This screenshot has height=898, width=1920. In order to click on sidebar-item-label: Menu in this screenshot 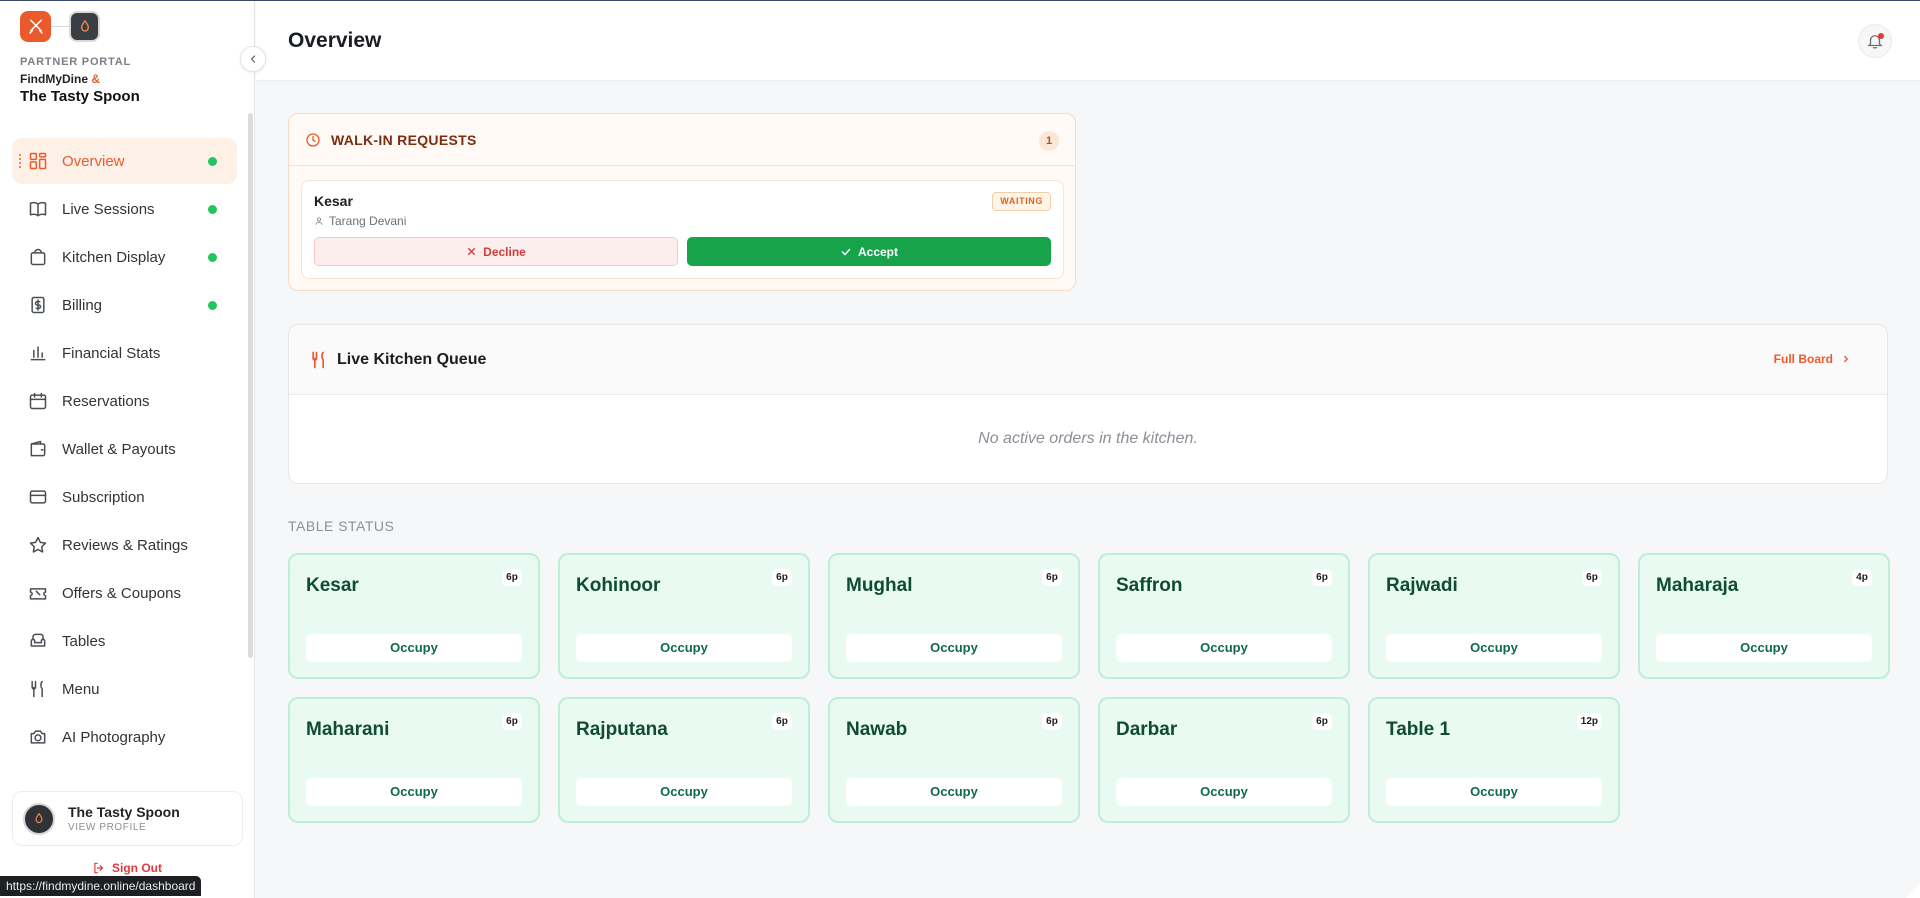, I will do `click(81, 689)`.